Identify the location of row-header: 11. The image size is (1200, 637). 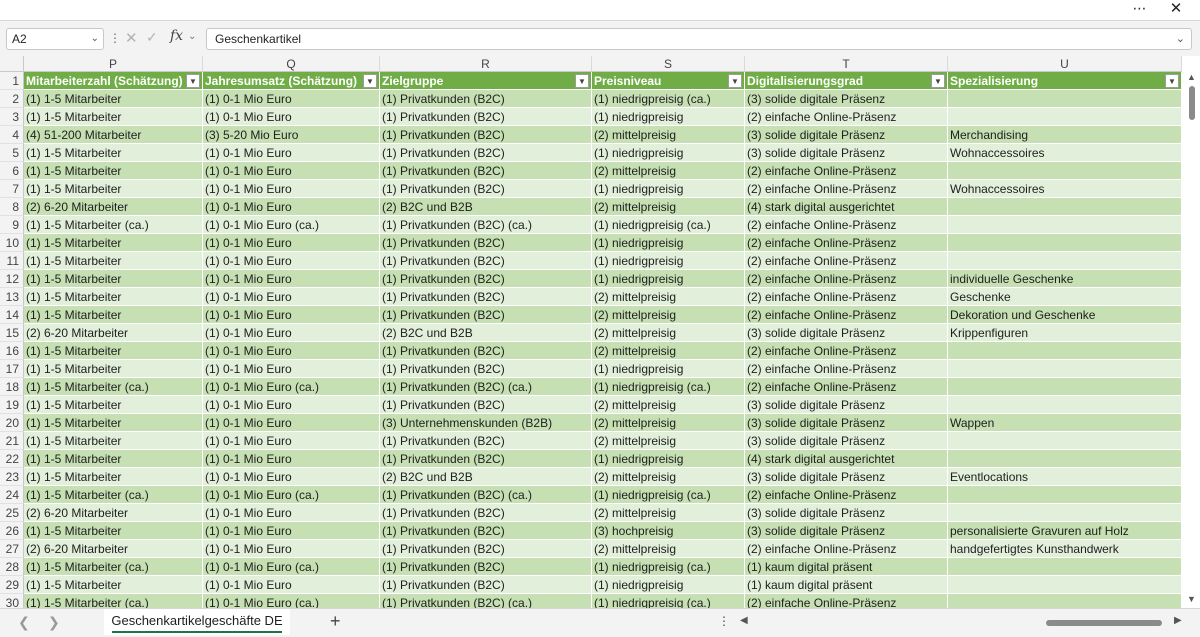
(12, 261).